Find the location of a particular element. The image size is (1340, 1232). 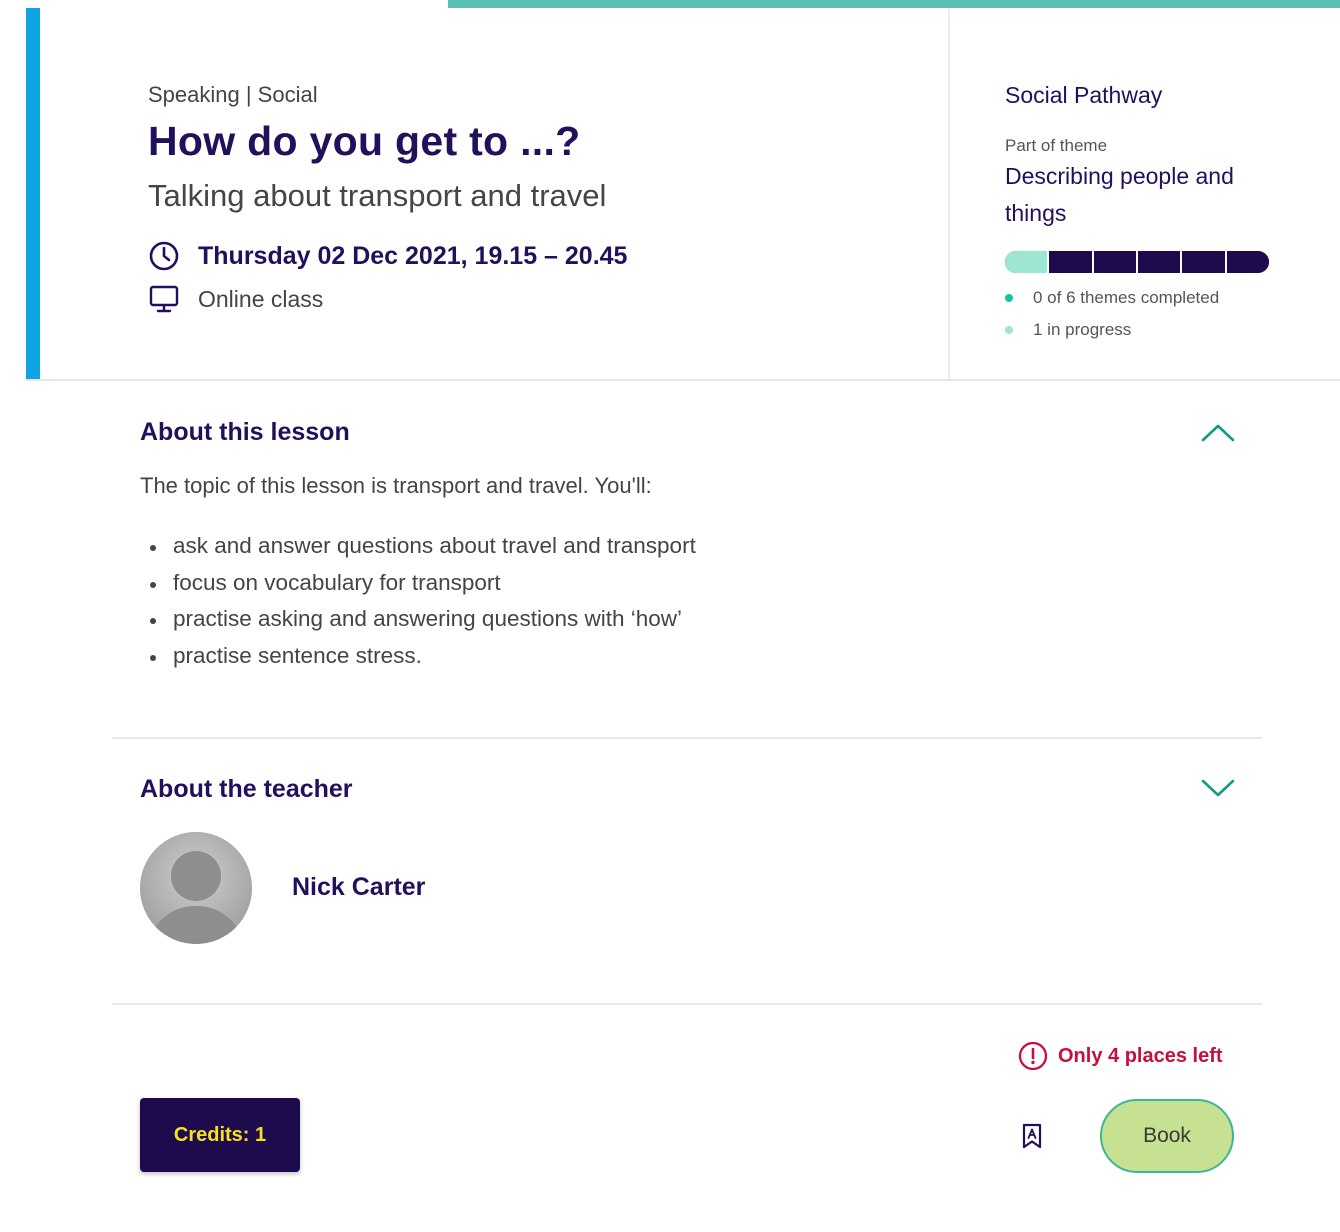

lesson-title: How do you get to ...? is located at coordinates (364, 141).